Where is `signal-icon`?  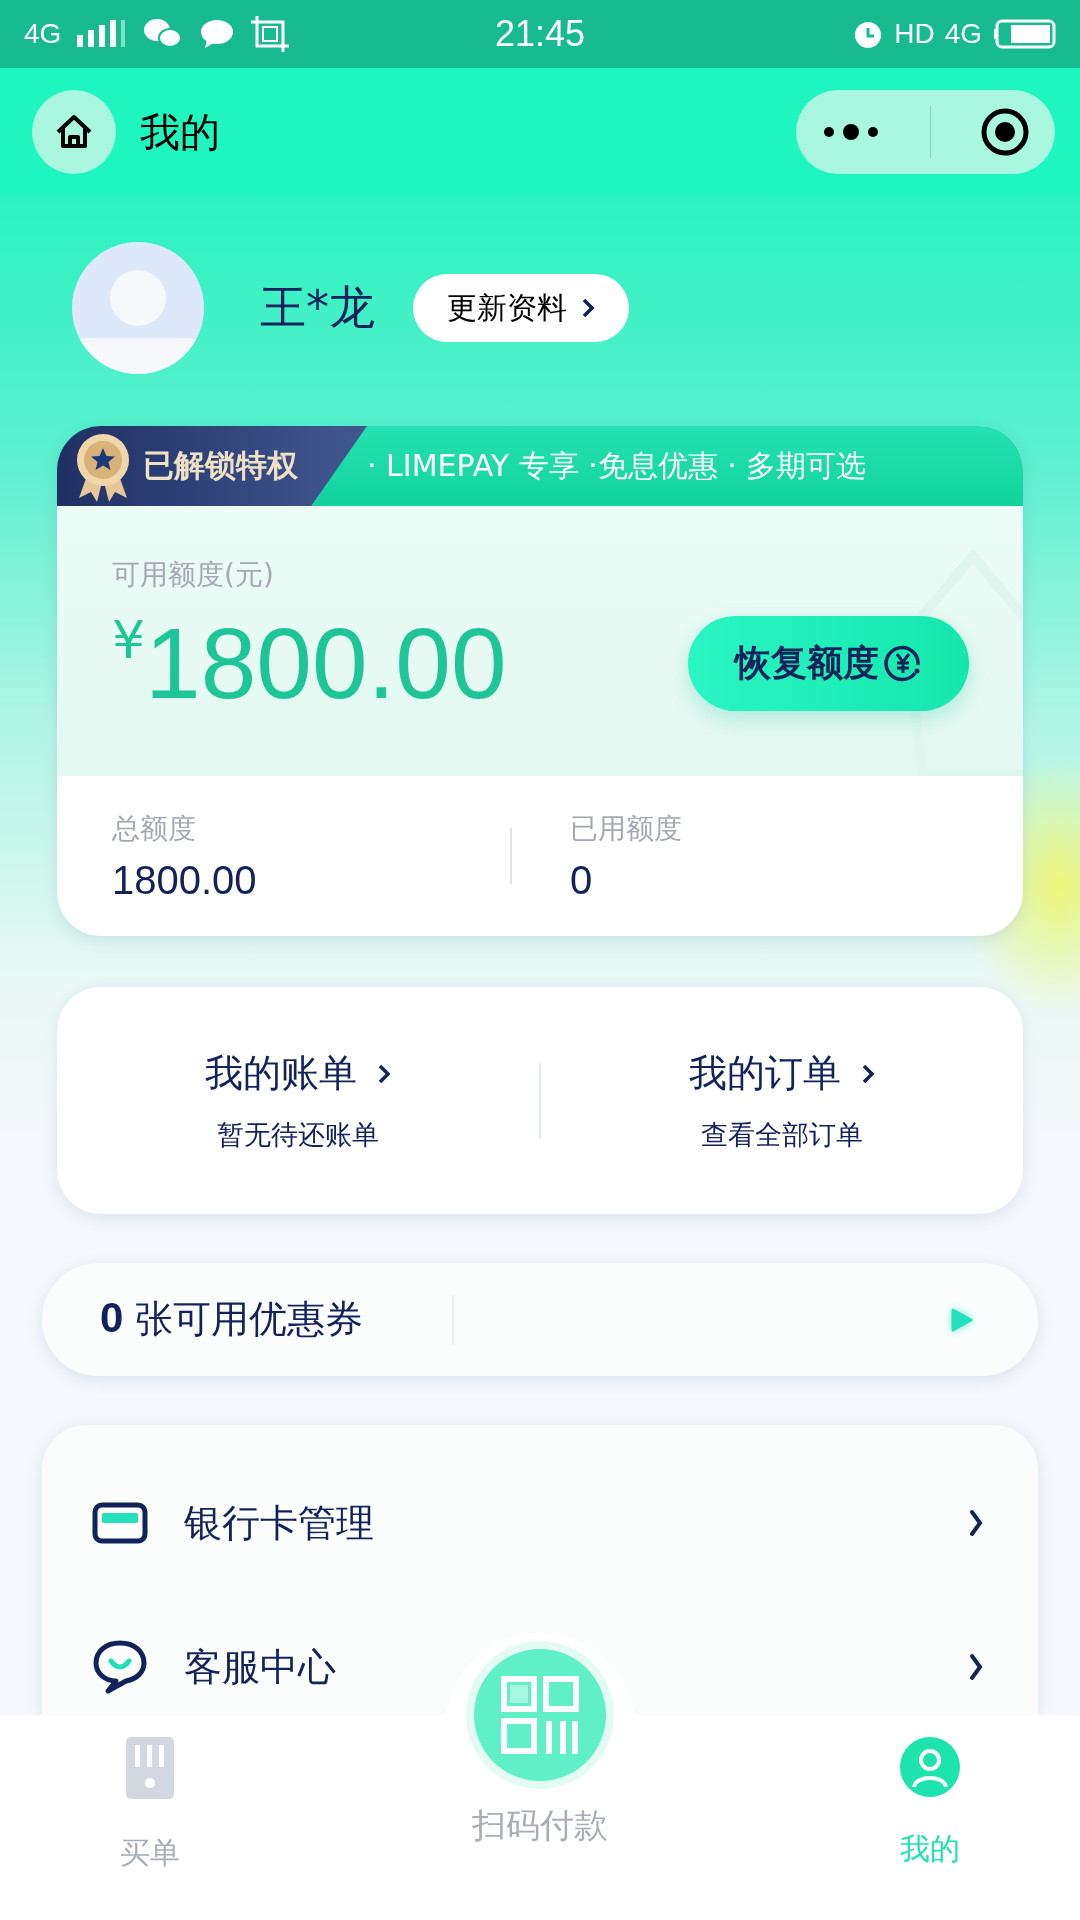 signal-icon is located at coordinates (102, 34).